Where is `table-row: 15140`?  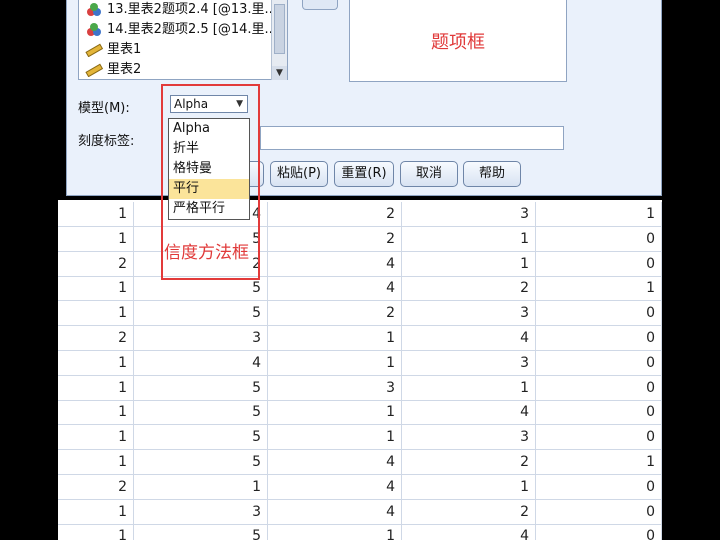 table-row: 15140 is located at coordinates (360, 532).